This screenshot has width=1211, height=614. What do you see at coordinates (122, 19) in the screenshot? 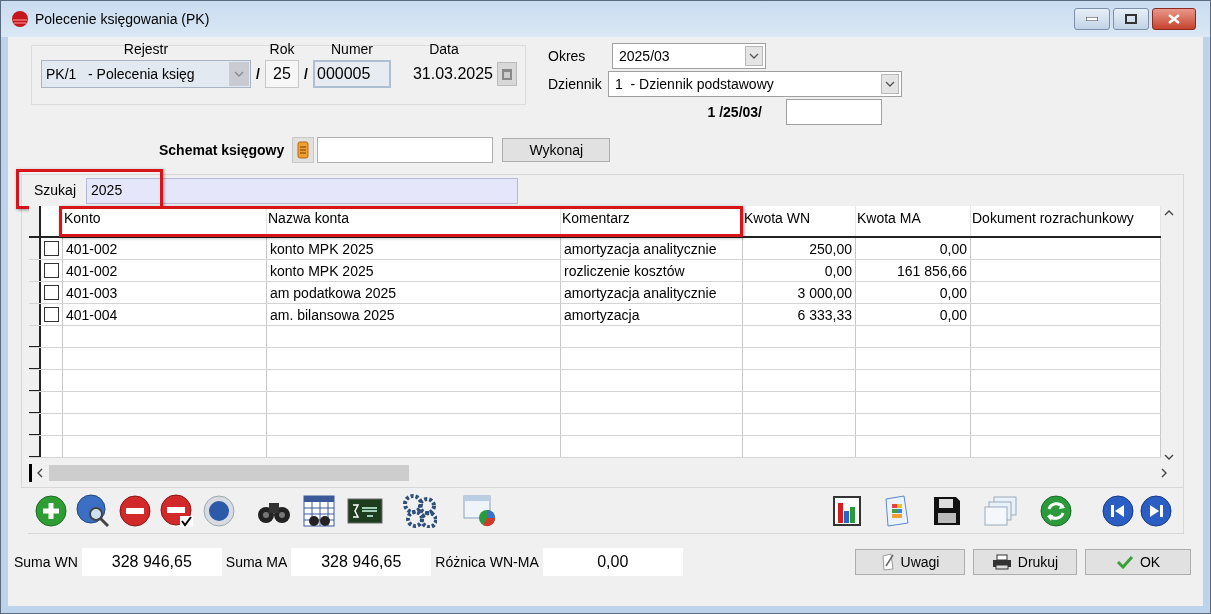
I see `window-title: Polecenie księgowania (PK)` at bounding box center [122, 19].